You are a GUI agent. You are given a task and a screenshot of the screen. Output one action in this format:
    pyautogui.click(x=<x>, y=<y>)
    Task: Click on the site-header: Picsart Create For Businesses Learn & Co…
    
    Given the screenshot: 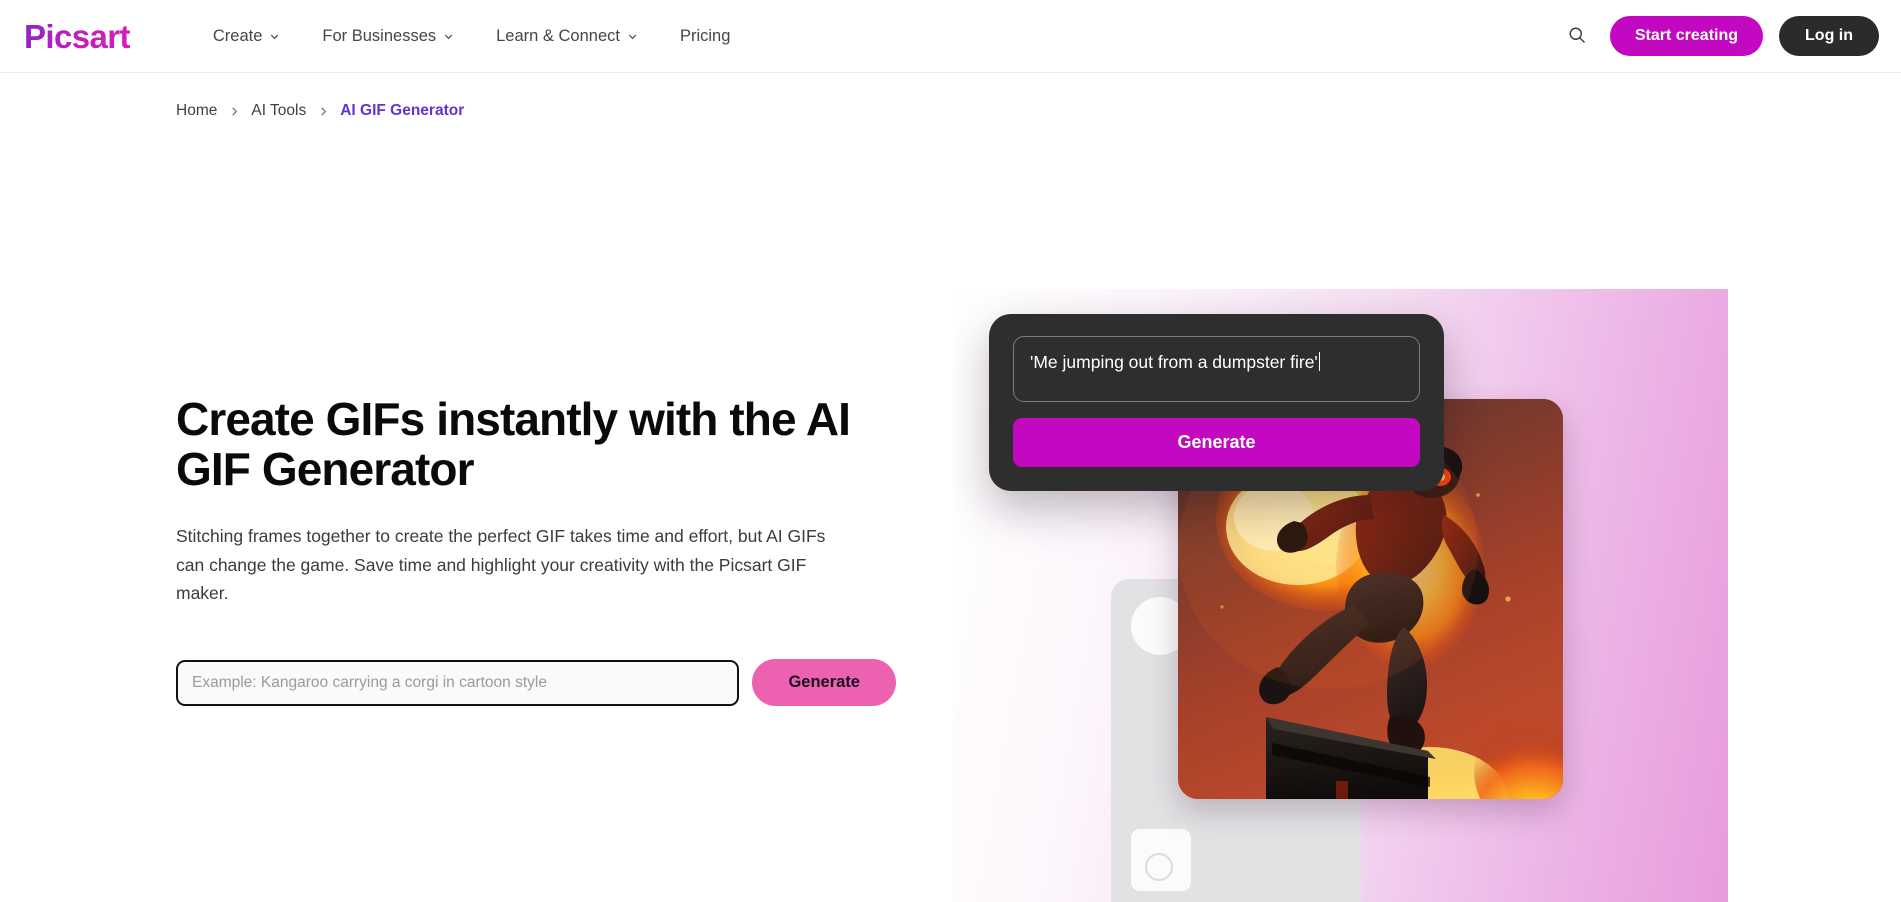 What is the action you would take?
    pyautogui.click(x=950, y=36)
    